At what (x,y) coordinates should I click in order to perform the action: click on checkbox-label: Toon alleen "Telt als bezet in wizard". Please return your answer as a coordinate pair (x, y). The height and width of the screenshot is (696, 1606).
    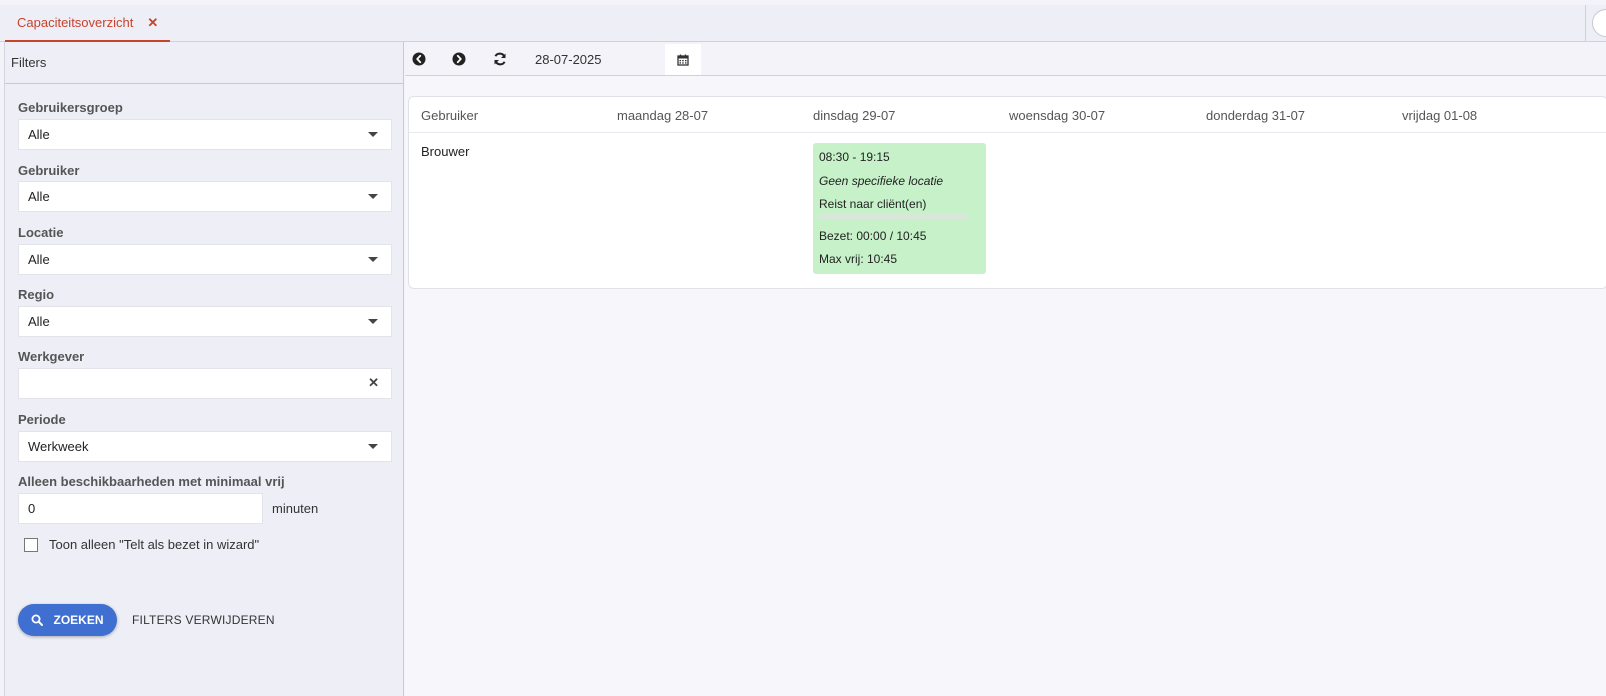
    Looking at the image, I should click on (154, 544).